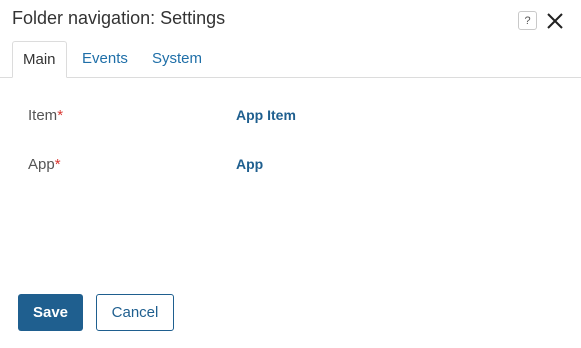 This screenshot has width=581, height=348. What do you see at coordinates (39, 59) in the screenshot?
I see `tab-main: Main` at bounding box center [39, 59].